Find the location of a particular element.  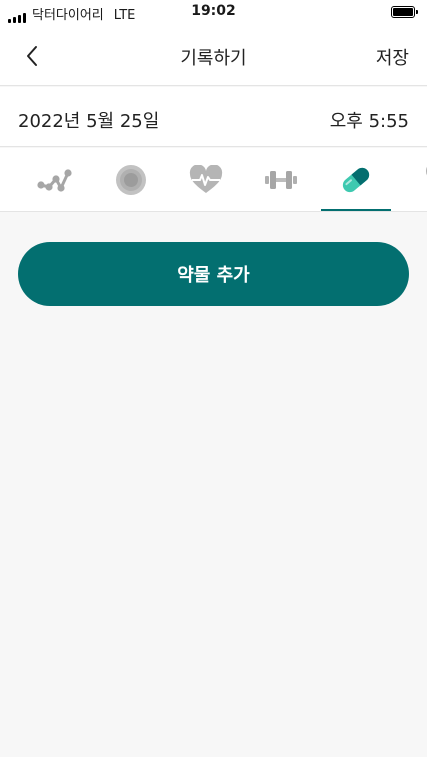

pill-icon is located at coordinates (356, 180).